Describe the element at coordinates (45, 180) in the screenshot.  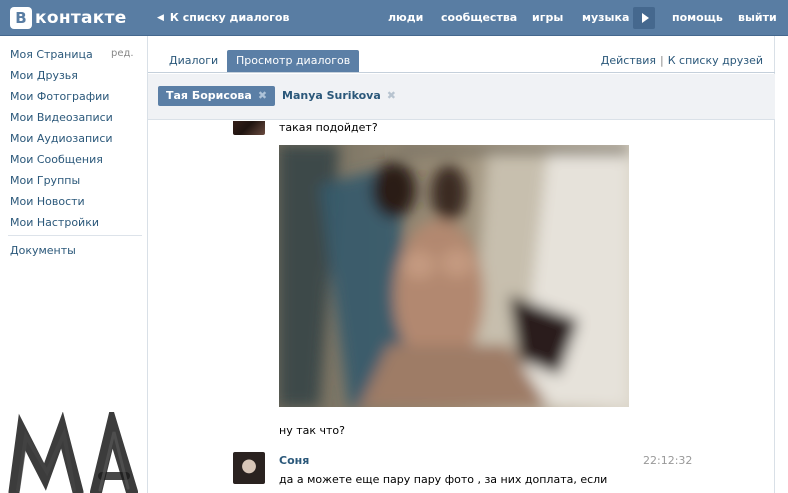
I see `sidebar-item-groups: Мои Группы` at that location.